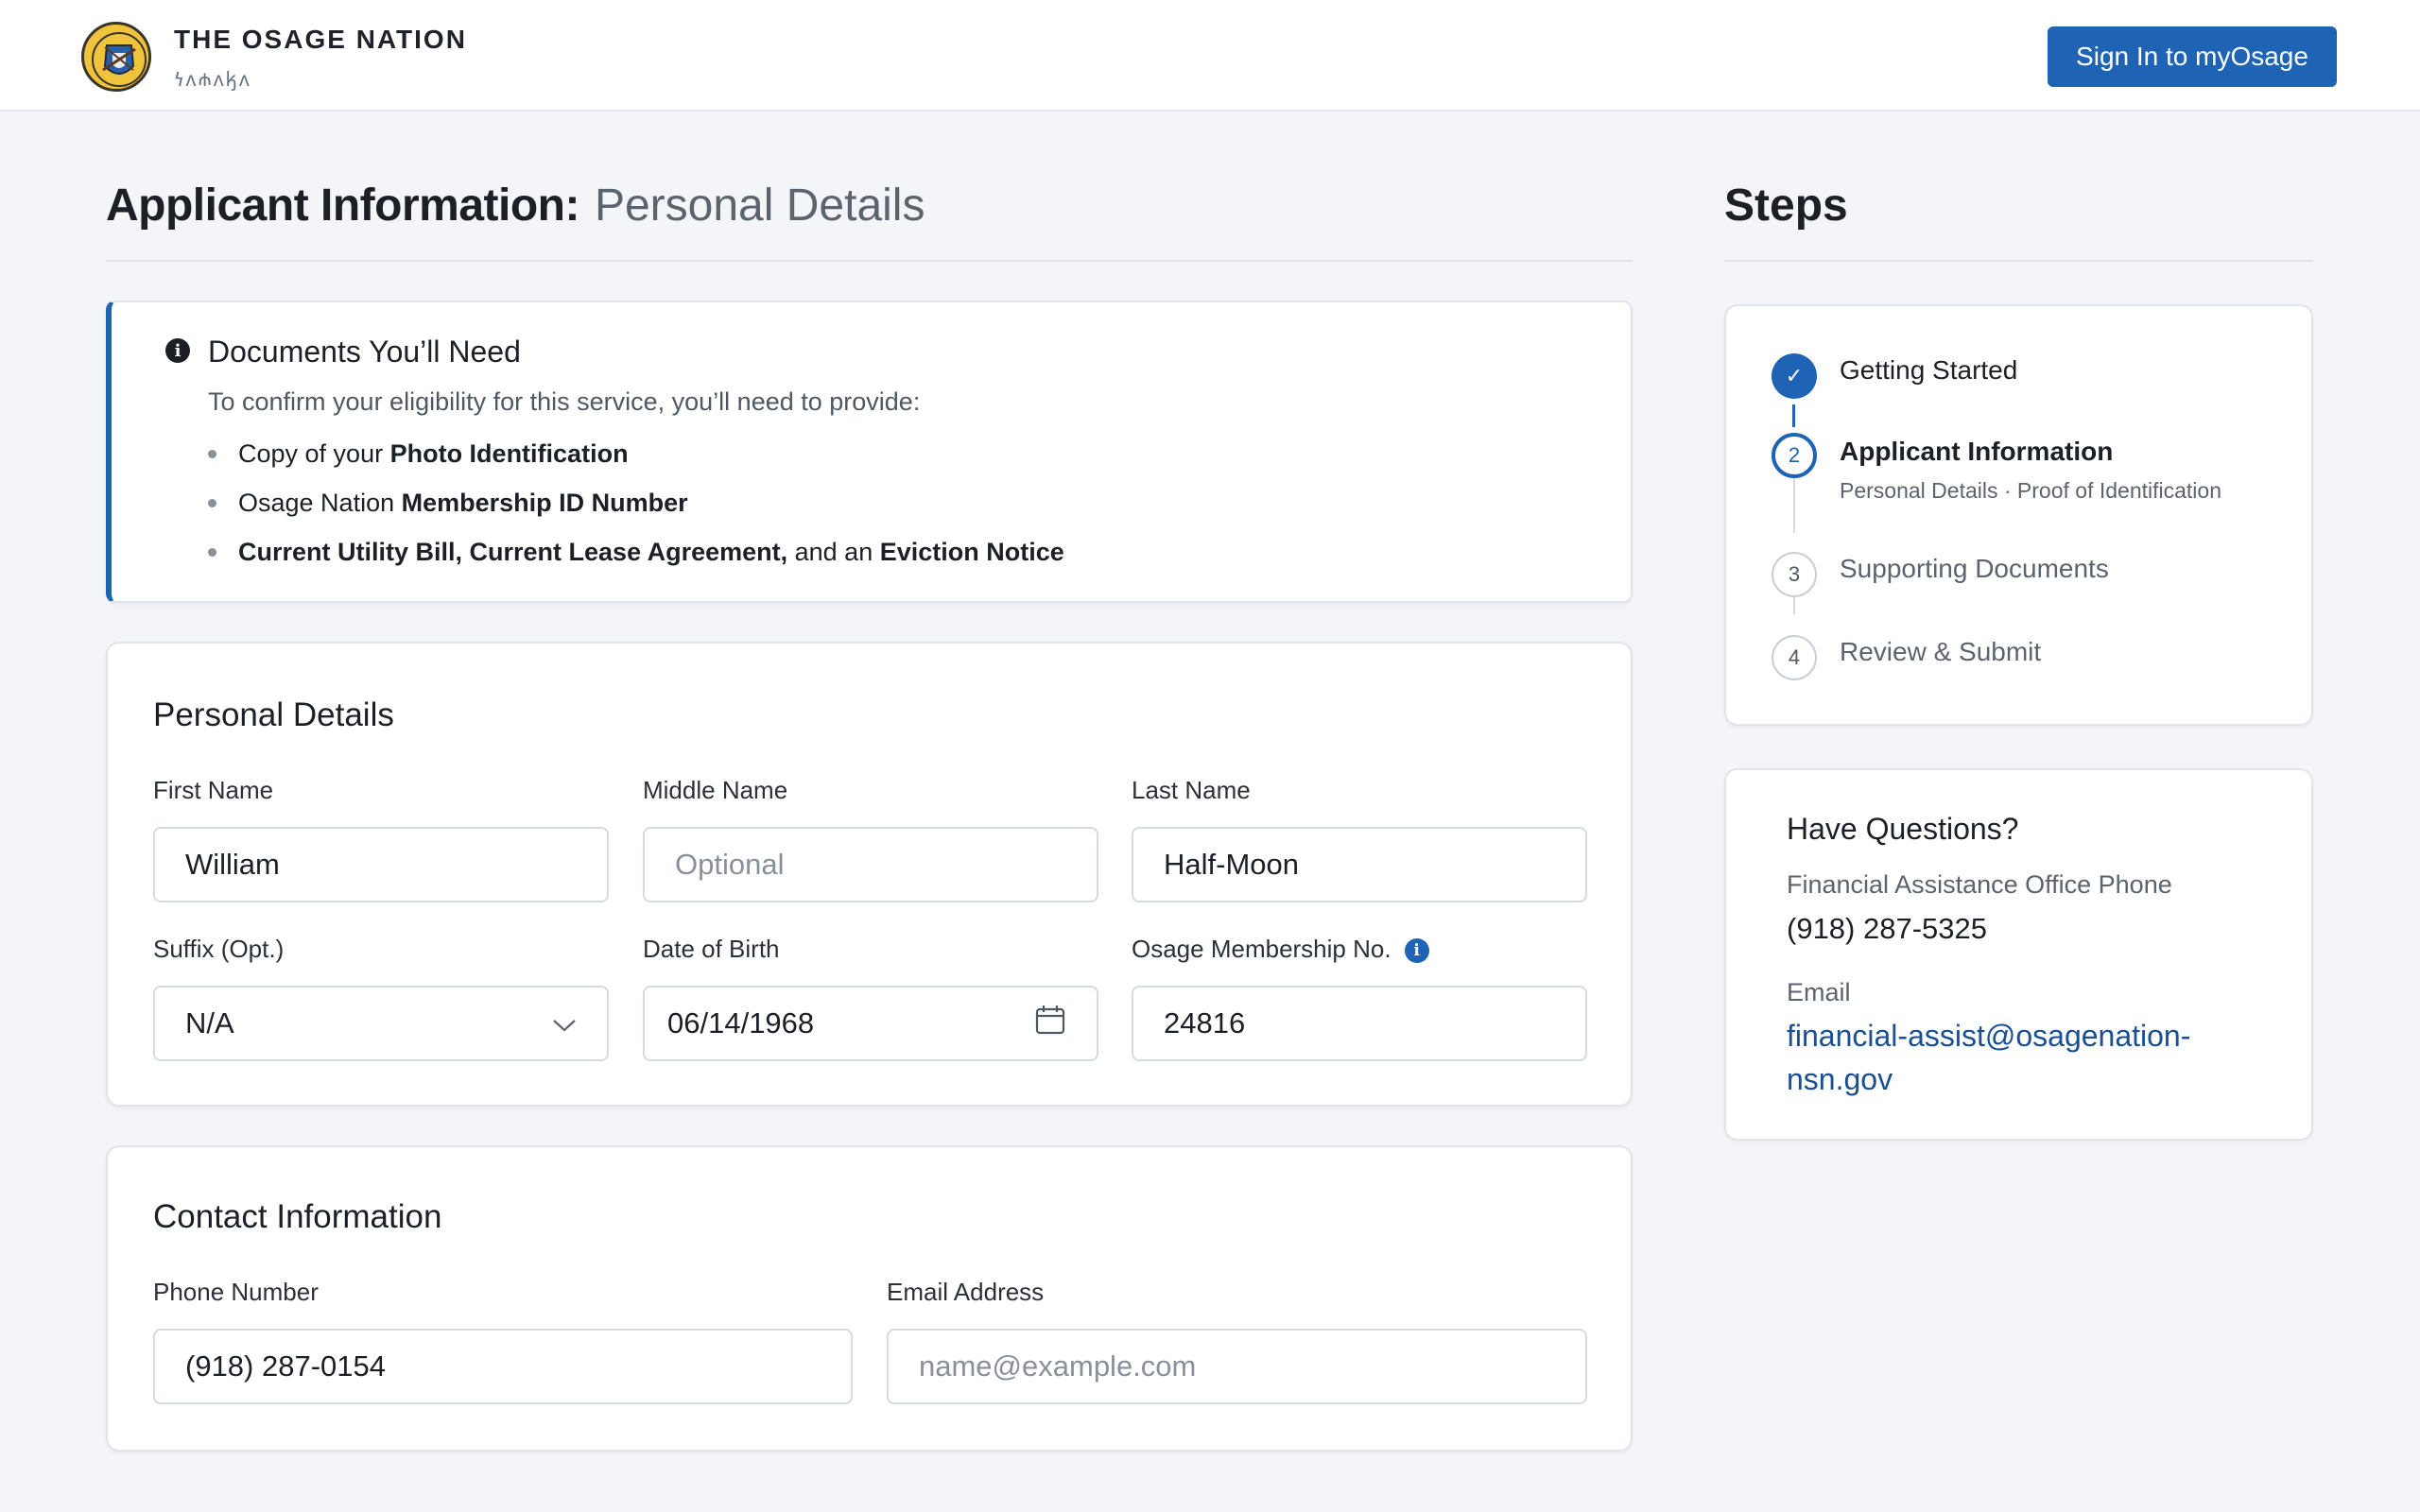  I want to click on step-applicant-information: Applicant Information, so click(1977, 452).